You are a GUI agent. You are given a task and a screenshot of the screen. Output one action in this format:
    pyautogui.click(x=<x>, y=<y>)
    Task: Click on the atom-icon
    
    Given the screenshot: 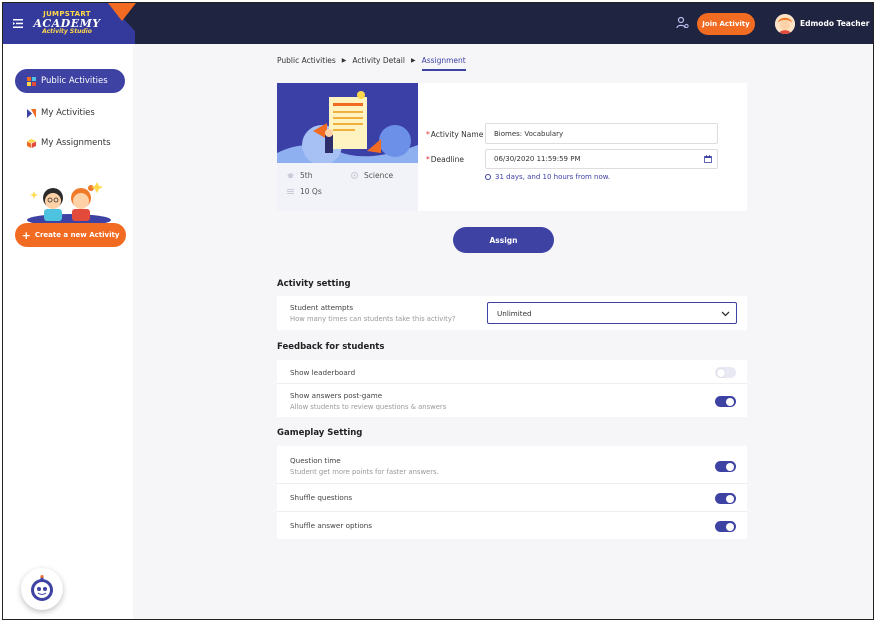 What is the action you would take?
    pyautogui.click(x=354, y=175)
    